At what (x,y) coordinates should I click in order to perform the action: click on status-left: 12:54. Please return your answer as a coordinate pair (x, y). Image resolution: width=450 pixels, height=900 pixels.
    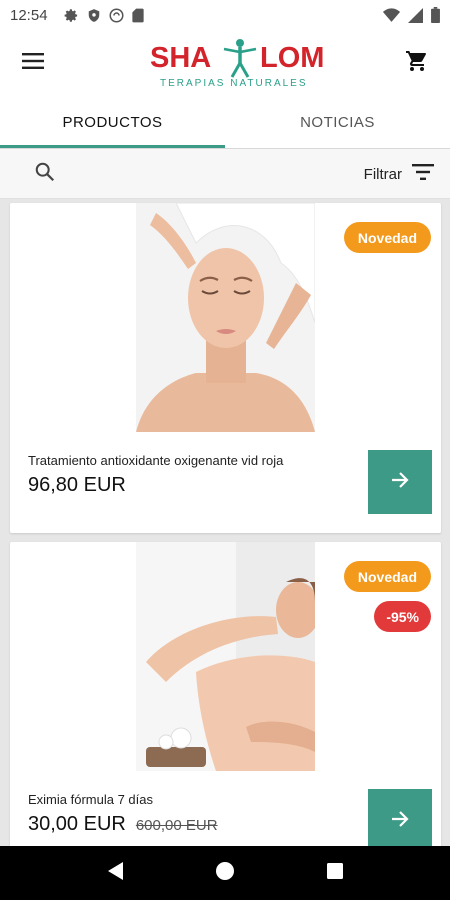
    Looking at the image, I should click on (77, 15).